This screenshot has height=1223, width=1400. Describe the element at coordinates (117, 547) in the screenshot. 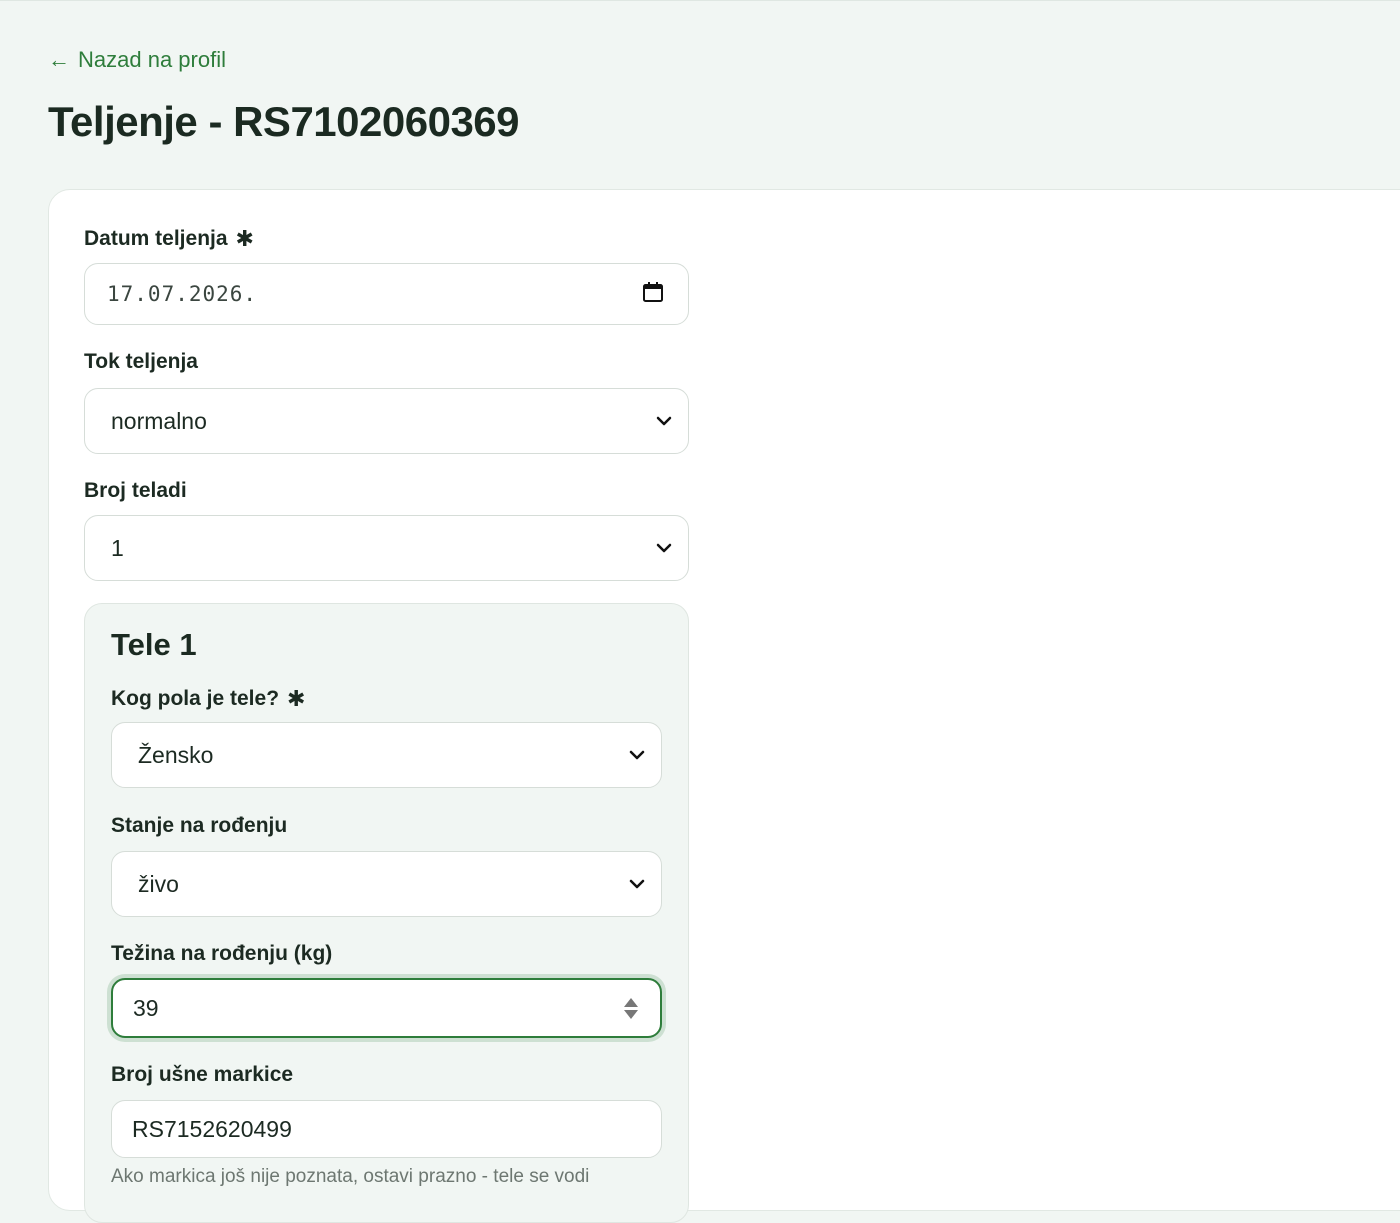

I see `calf-count-value: 1` at that location.